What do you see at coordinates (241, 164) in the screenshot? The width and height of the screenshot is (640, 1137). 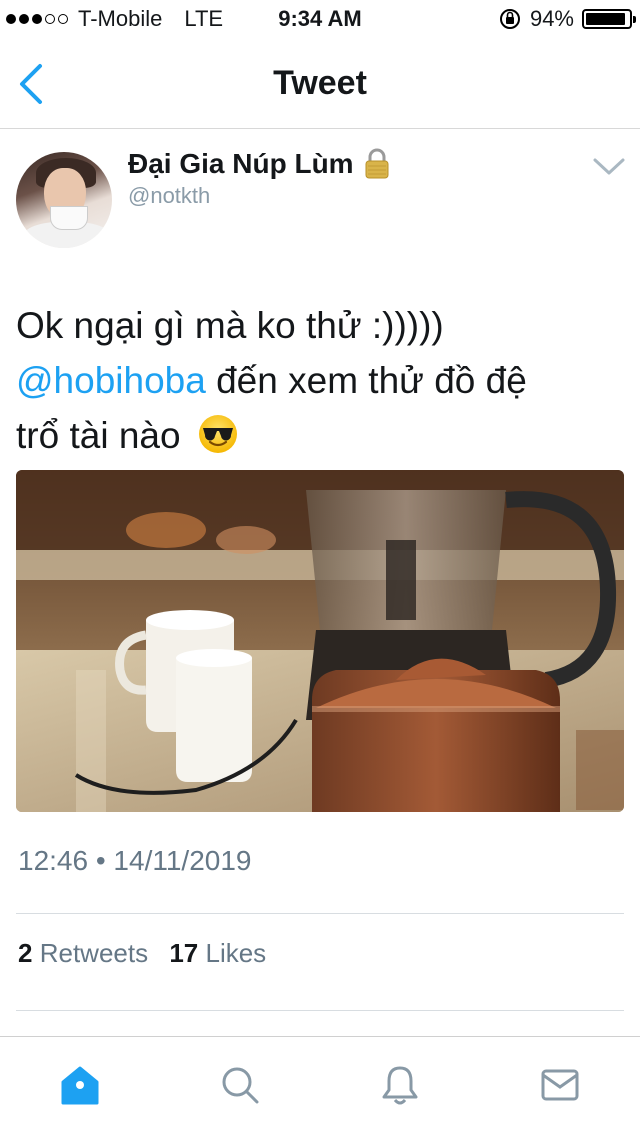 I see `author-name: Đại Gia Núp Lùm` at bounding box center [241, 164].